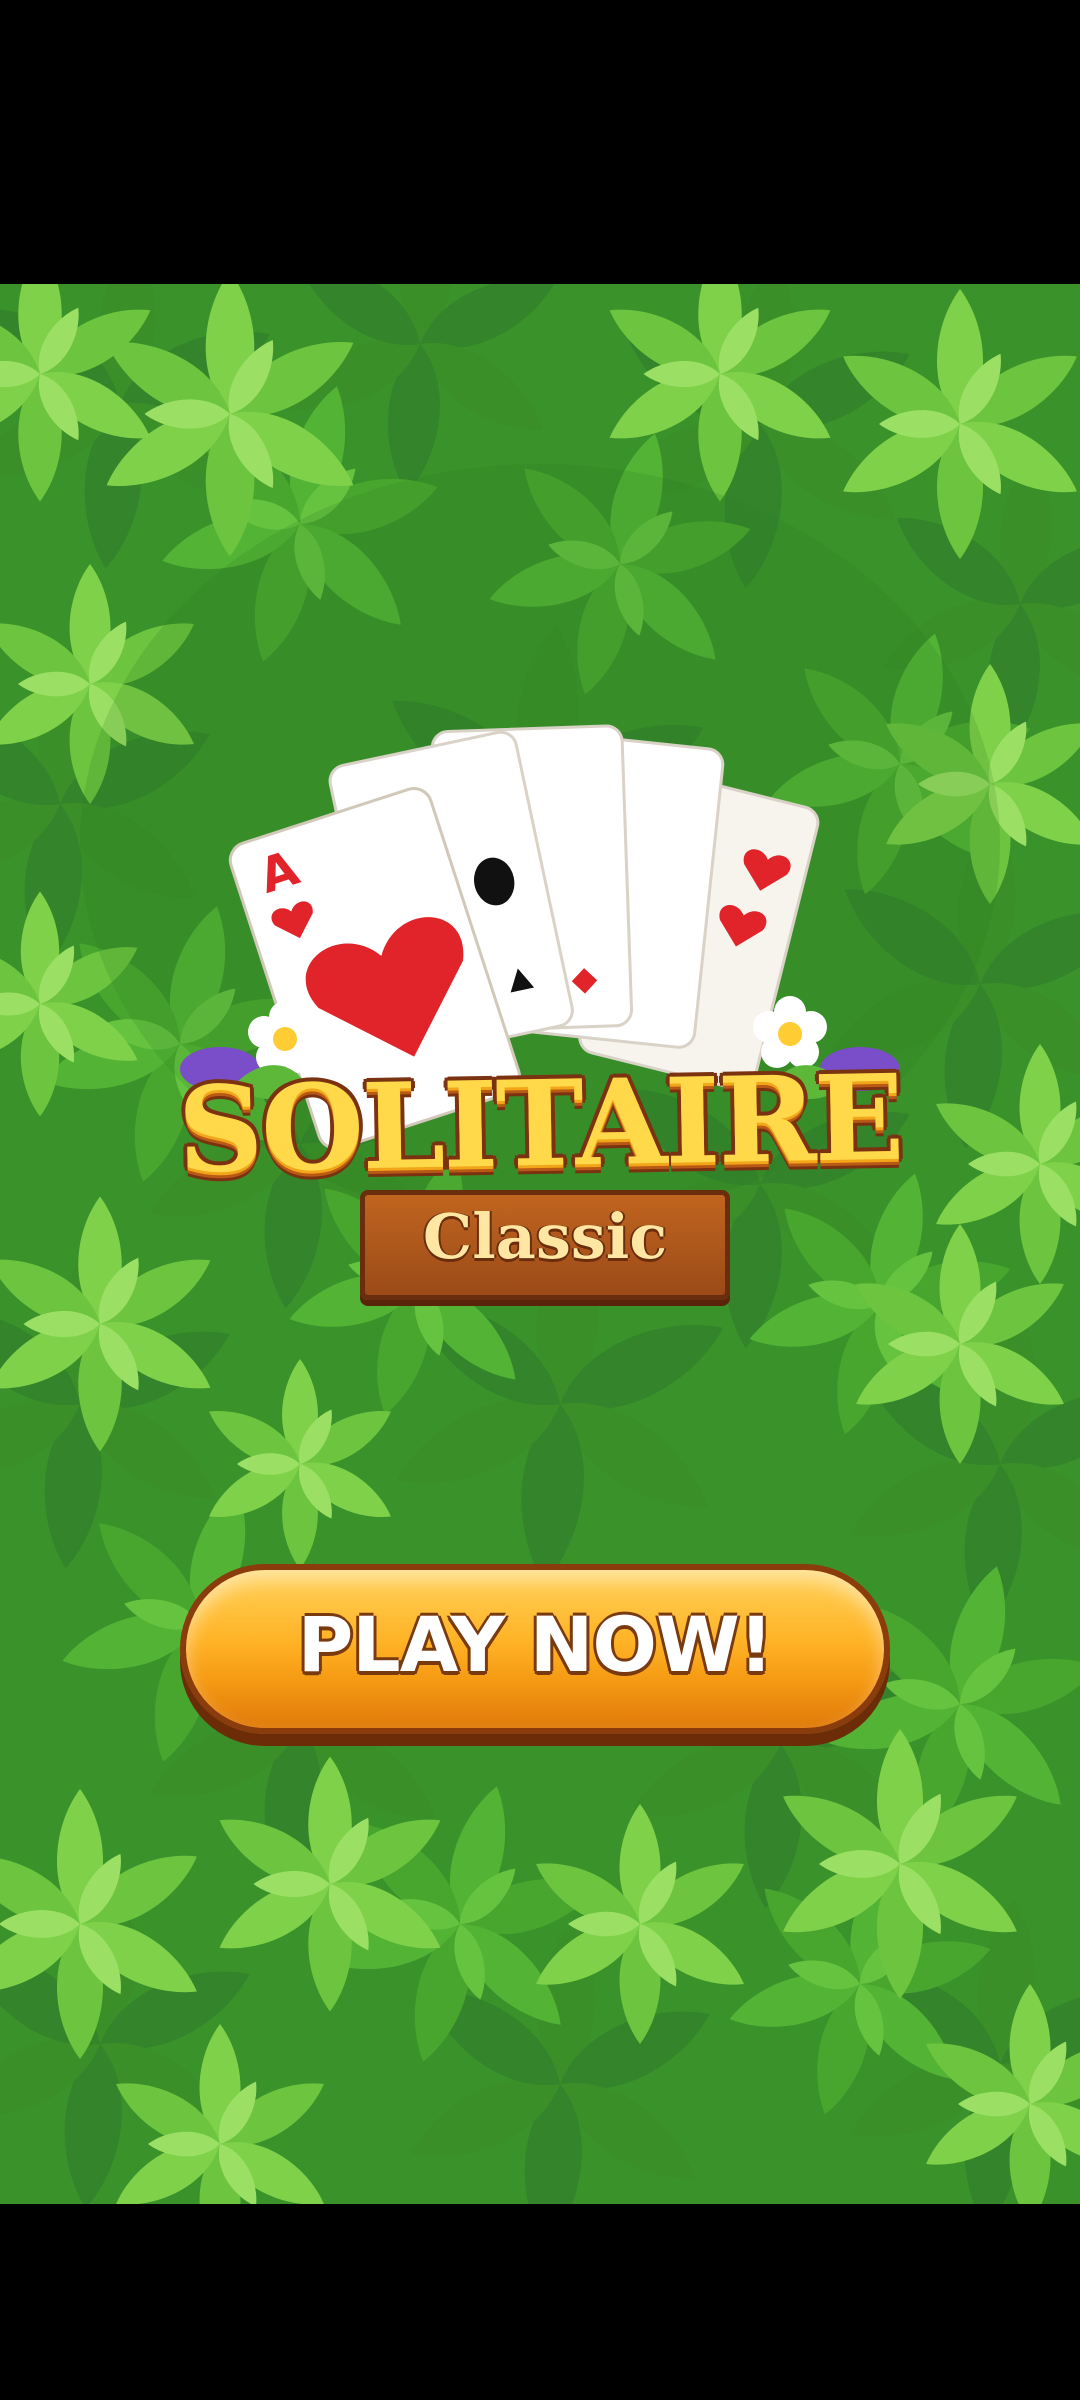 The image size is (1080, 2400). Describe the element at coordinates (535, 1644) in the screenshot. I see `play-now-label: PLAY NOW!` at that location.